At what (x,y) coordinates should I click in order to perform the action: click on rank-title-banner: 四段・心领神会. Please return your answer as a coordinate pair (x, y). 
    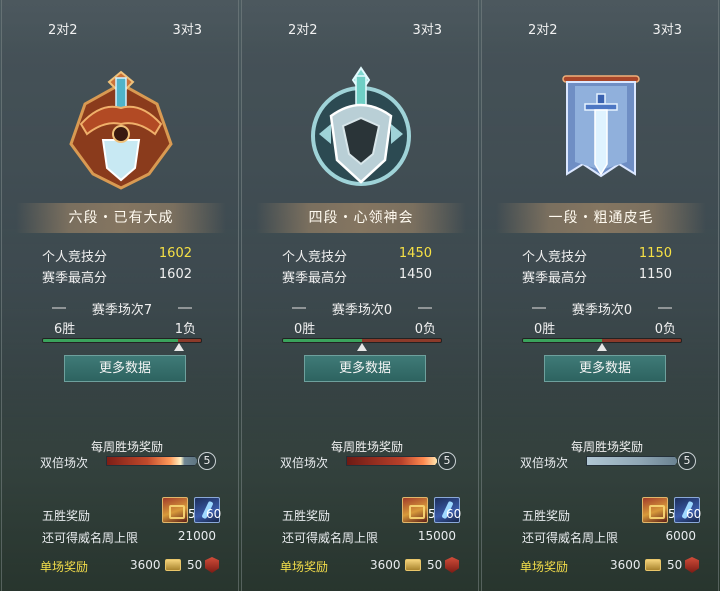
    Looking at the image, I should click on (361, 218).